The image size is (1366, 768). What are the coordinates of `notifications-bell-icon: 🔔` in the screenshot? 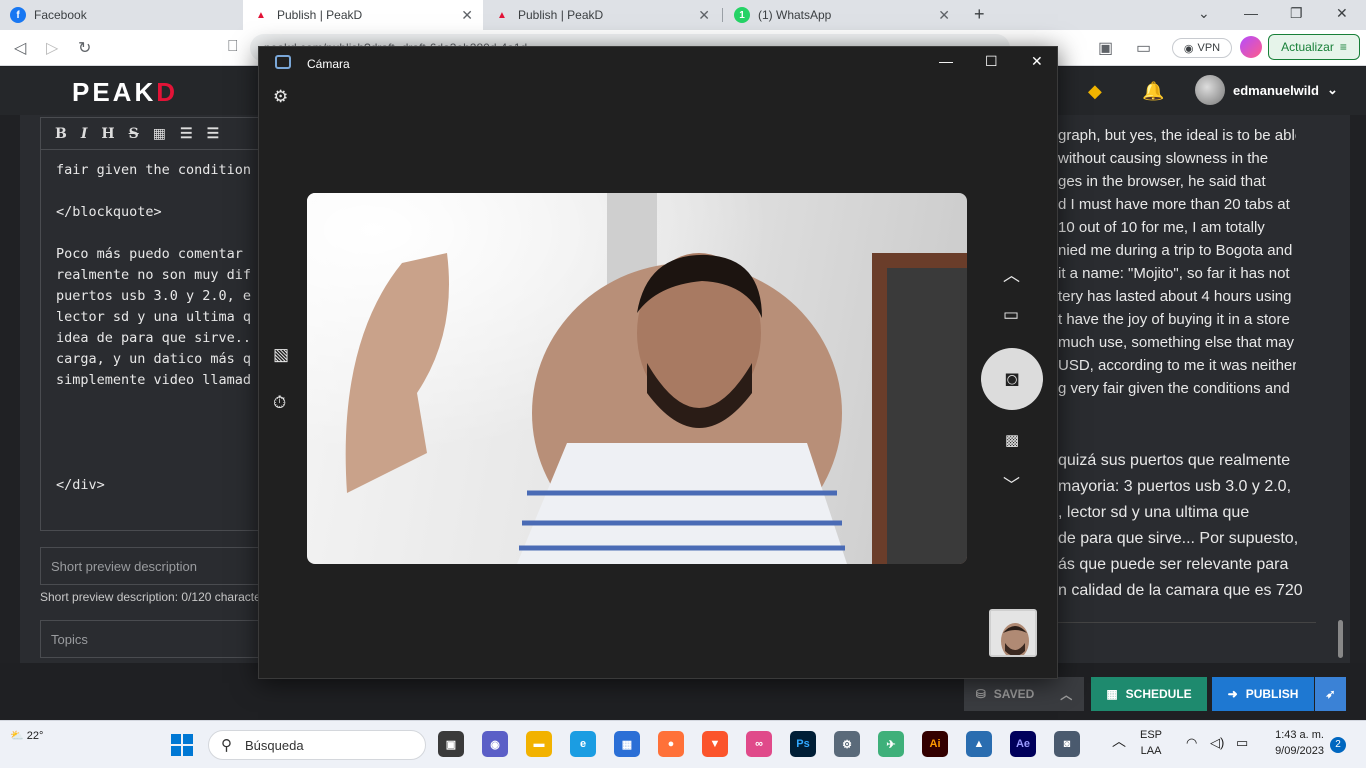 It's located at (1153, 91).